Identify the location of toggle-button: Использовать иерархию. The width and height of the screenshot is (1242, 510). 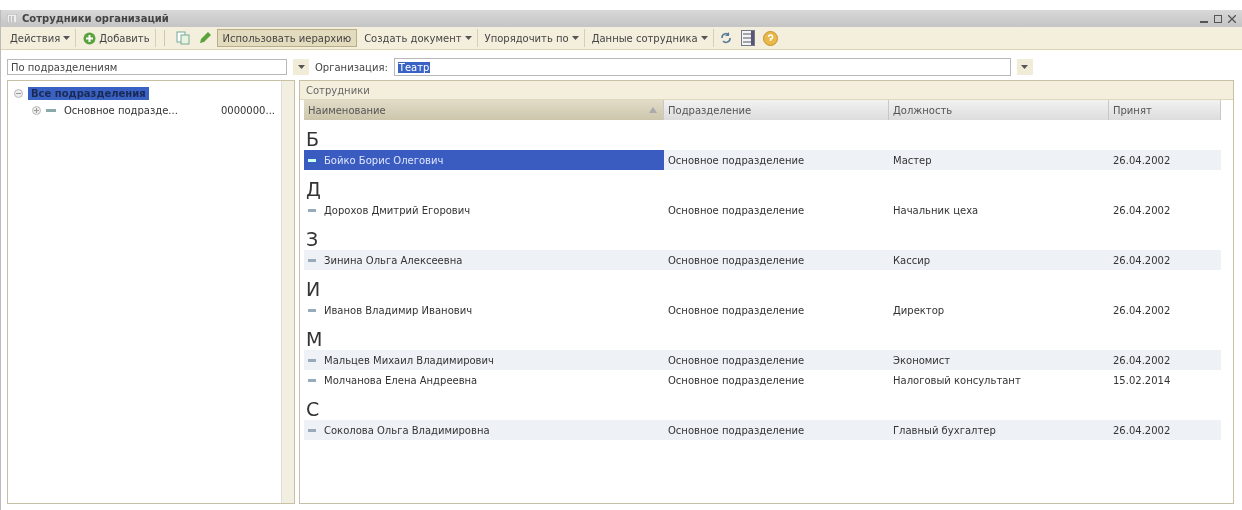
(287, 38).